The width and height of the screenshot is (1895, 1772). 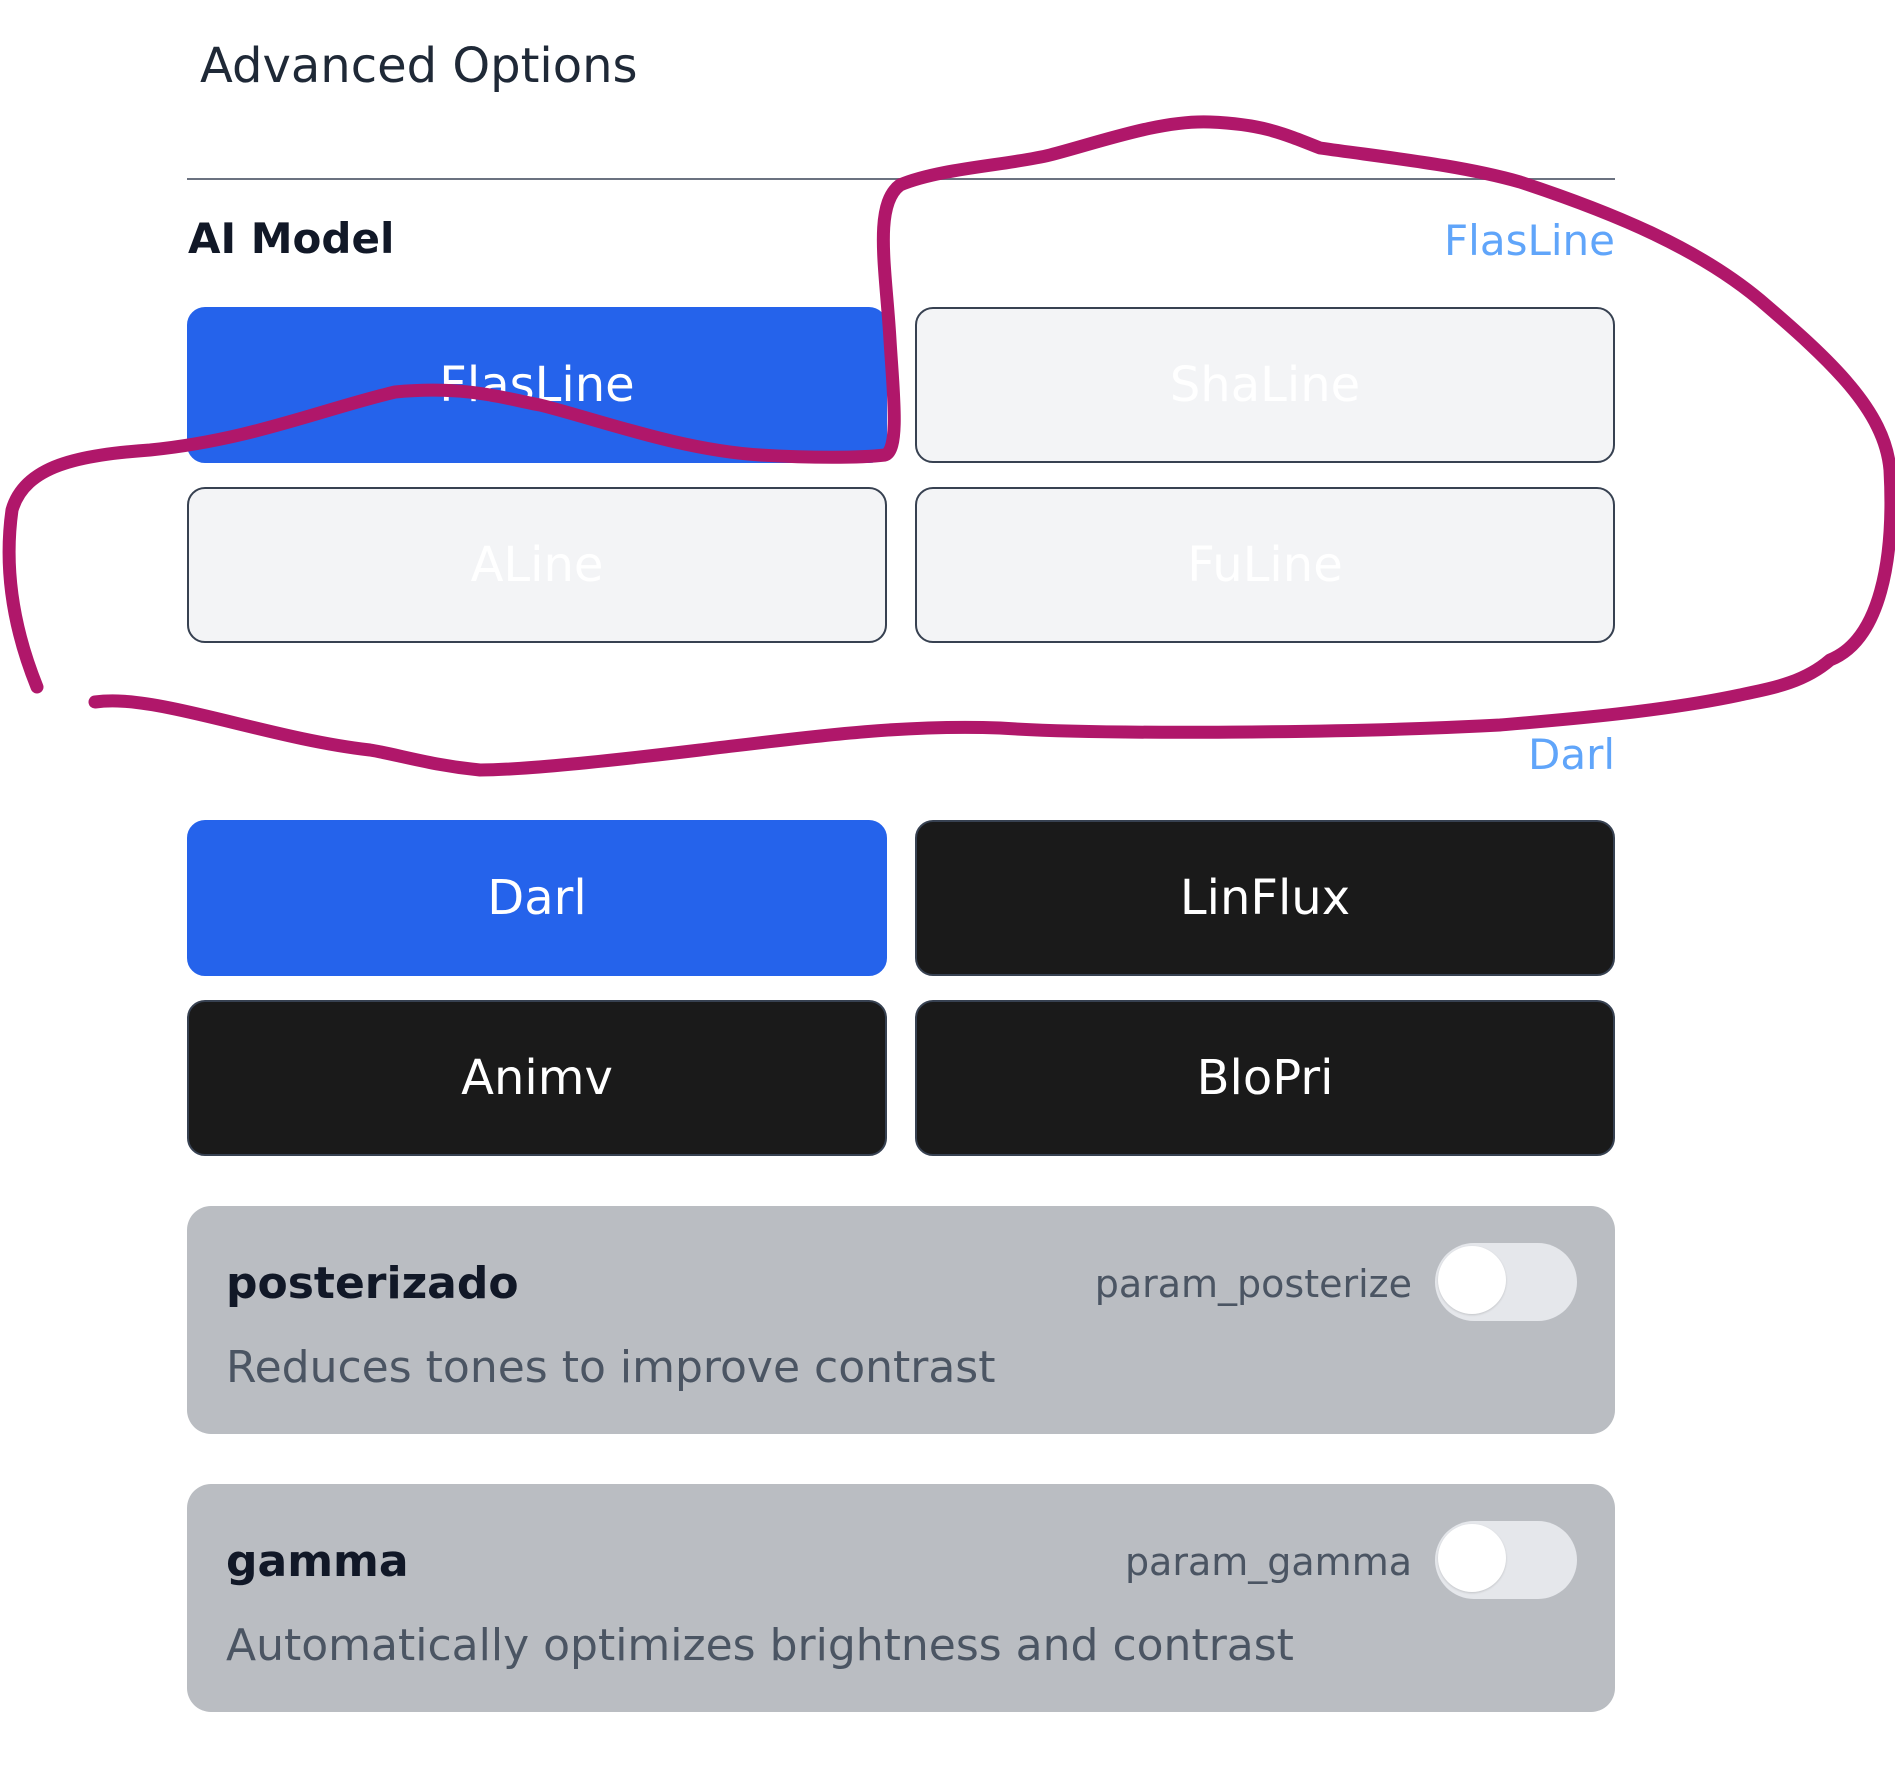 What do you see at coordinates (1571, 754) in the screenshot?
I see `selected-model-group2: Darl` at bounding box center [1571, 754].